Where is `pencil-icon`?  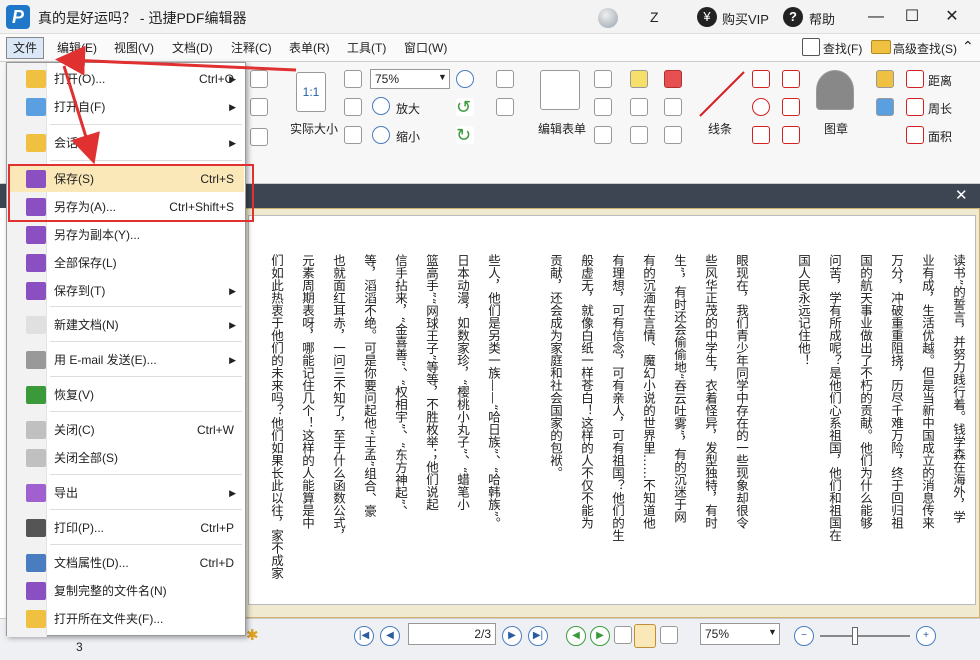 pencil-icon is located at coordinates (885, 79).